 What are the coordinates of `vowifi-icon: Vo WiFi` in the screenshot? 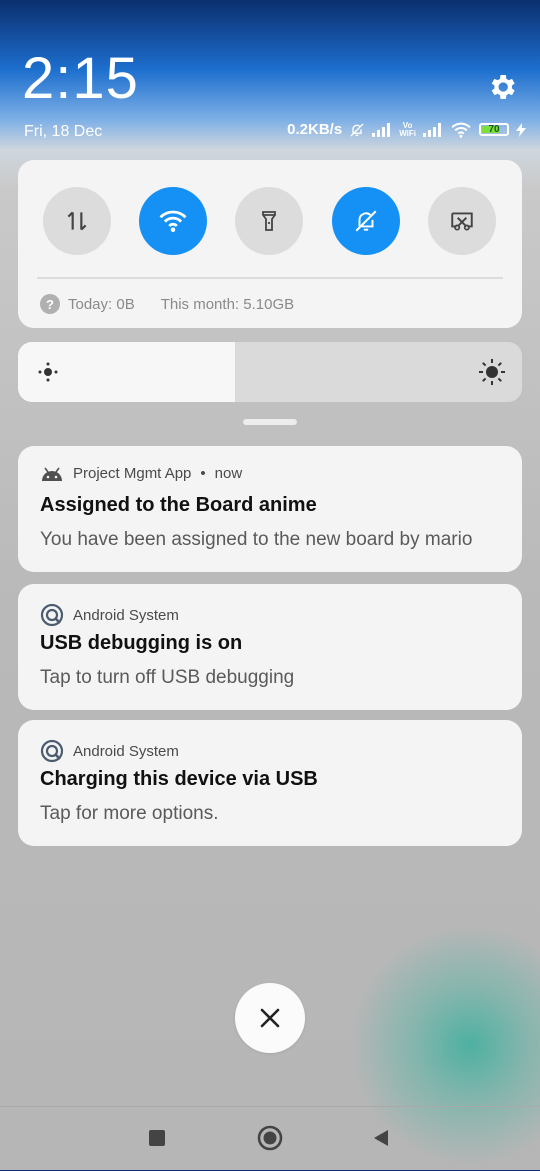 It's located at (407, 129).